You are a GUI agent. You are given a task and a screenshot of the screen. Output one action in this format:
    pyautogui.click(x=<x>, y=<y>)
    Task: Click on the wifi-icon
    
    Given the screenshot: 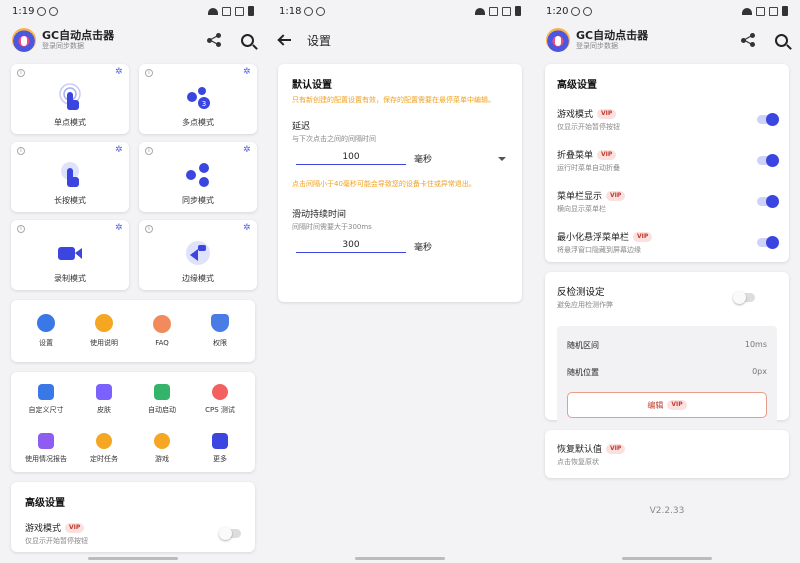 What is the action you would take?
    pyautogui.click(x=480, y=11)
    